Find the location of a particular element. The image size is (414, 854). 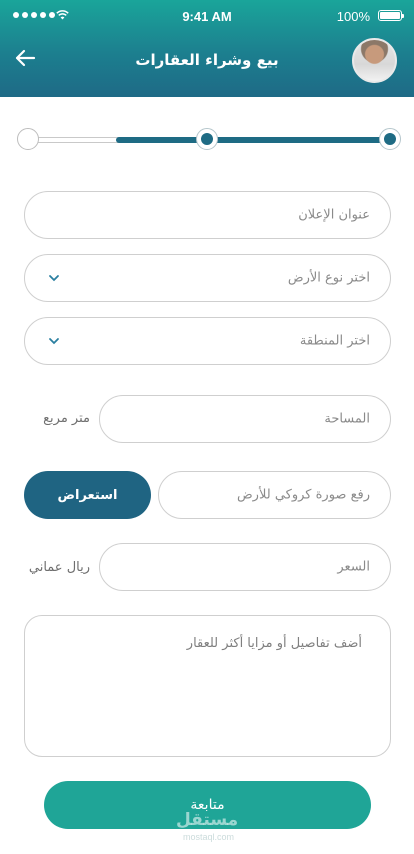

sketch-placeholder: رفع صورة كروكي للأرض is located at coordinates (303, 495).